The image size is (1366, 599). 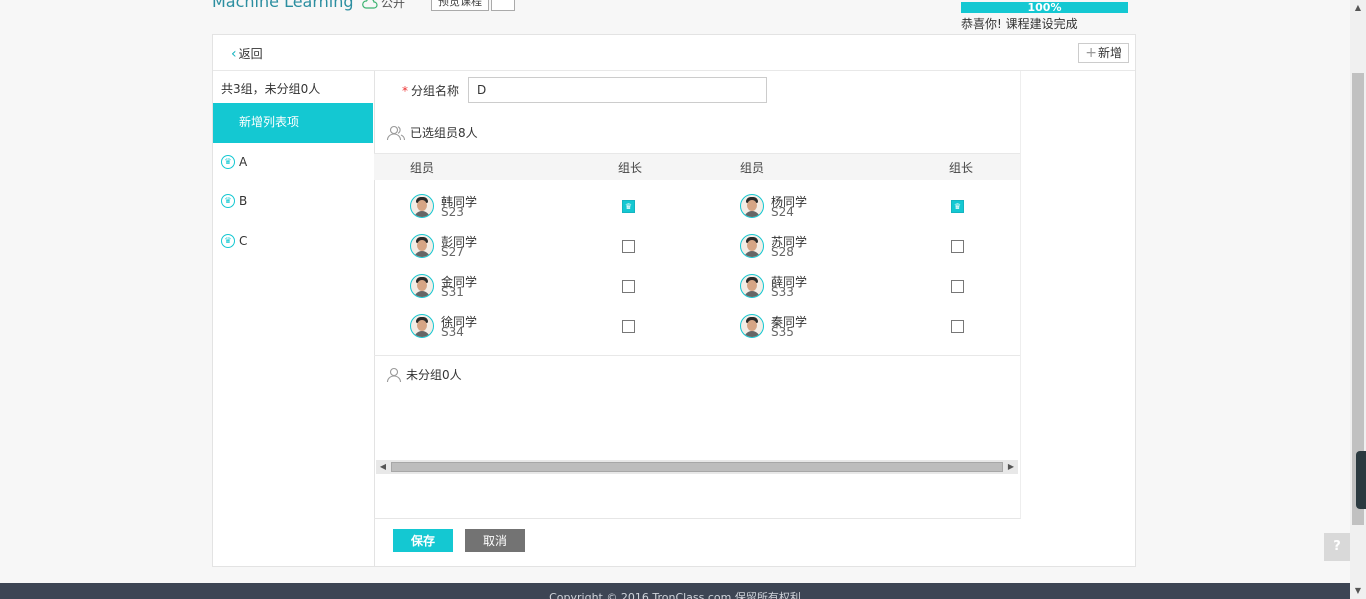 I want to click on more-options-button: •••, so click(x=503, y=5).